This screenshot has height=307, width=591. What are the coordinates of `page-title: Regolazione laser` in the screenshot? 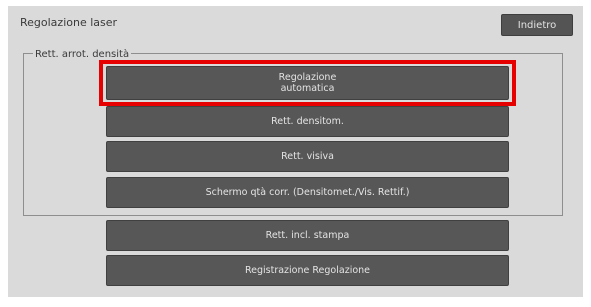 It's located at (69, 22).